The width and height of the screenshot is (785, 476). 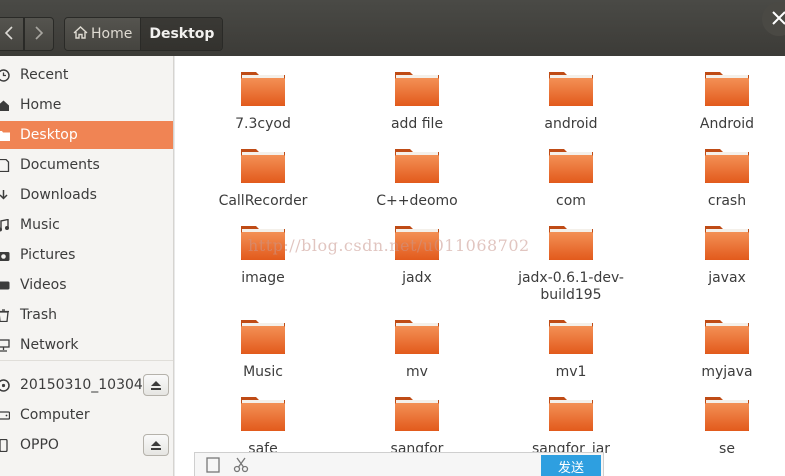 I want to click on folder-item: mv, so click(x=417, y=349).